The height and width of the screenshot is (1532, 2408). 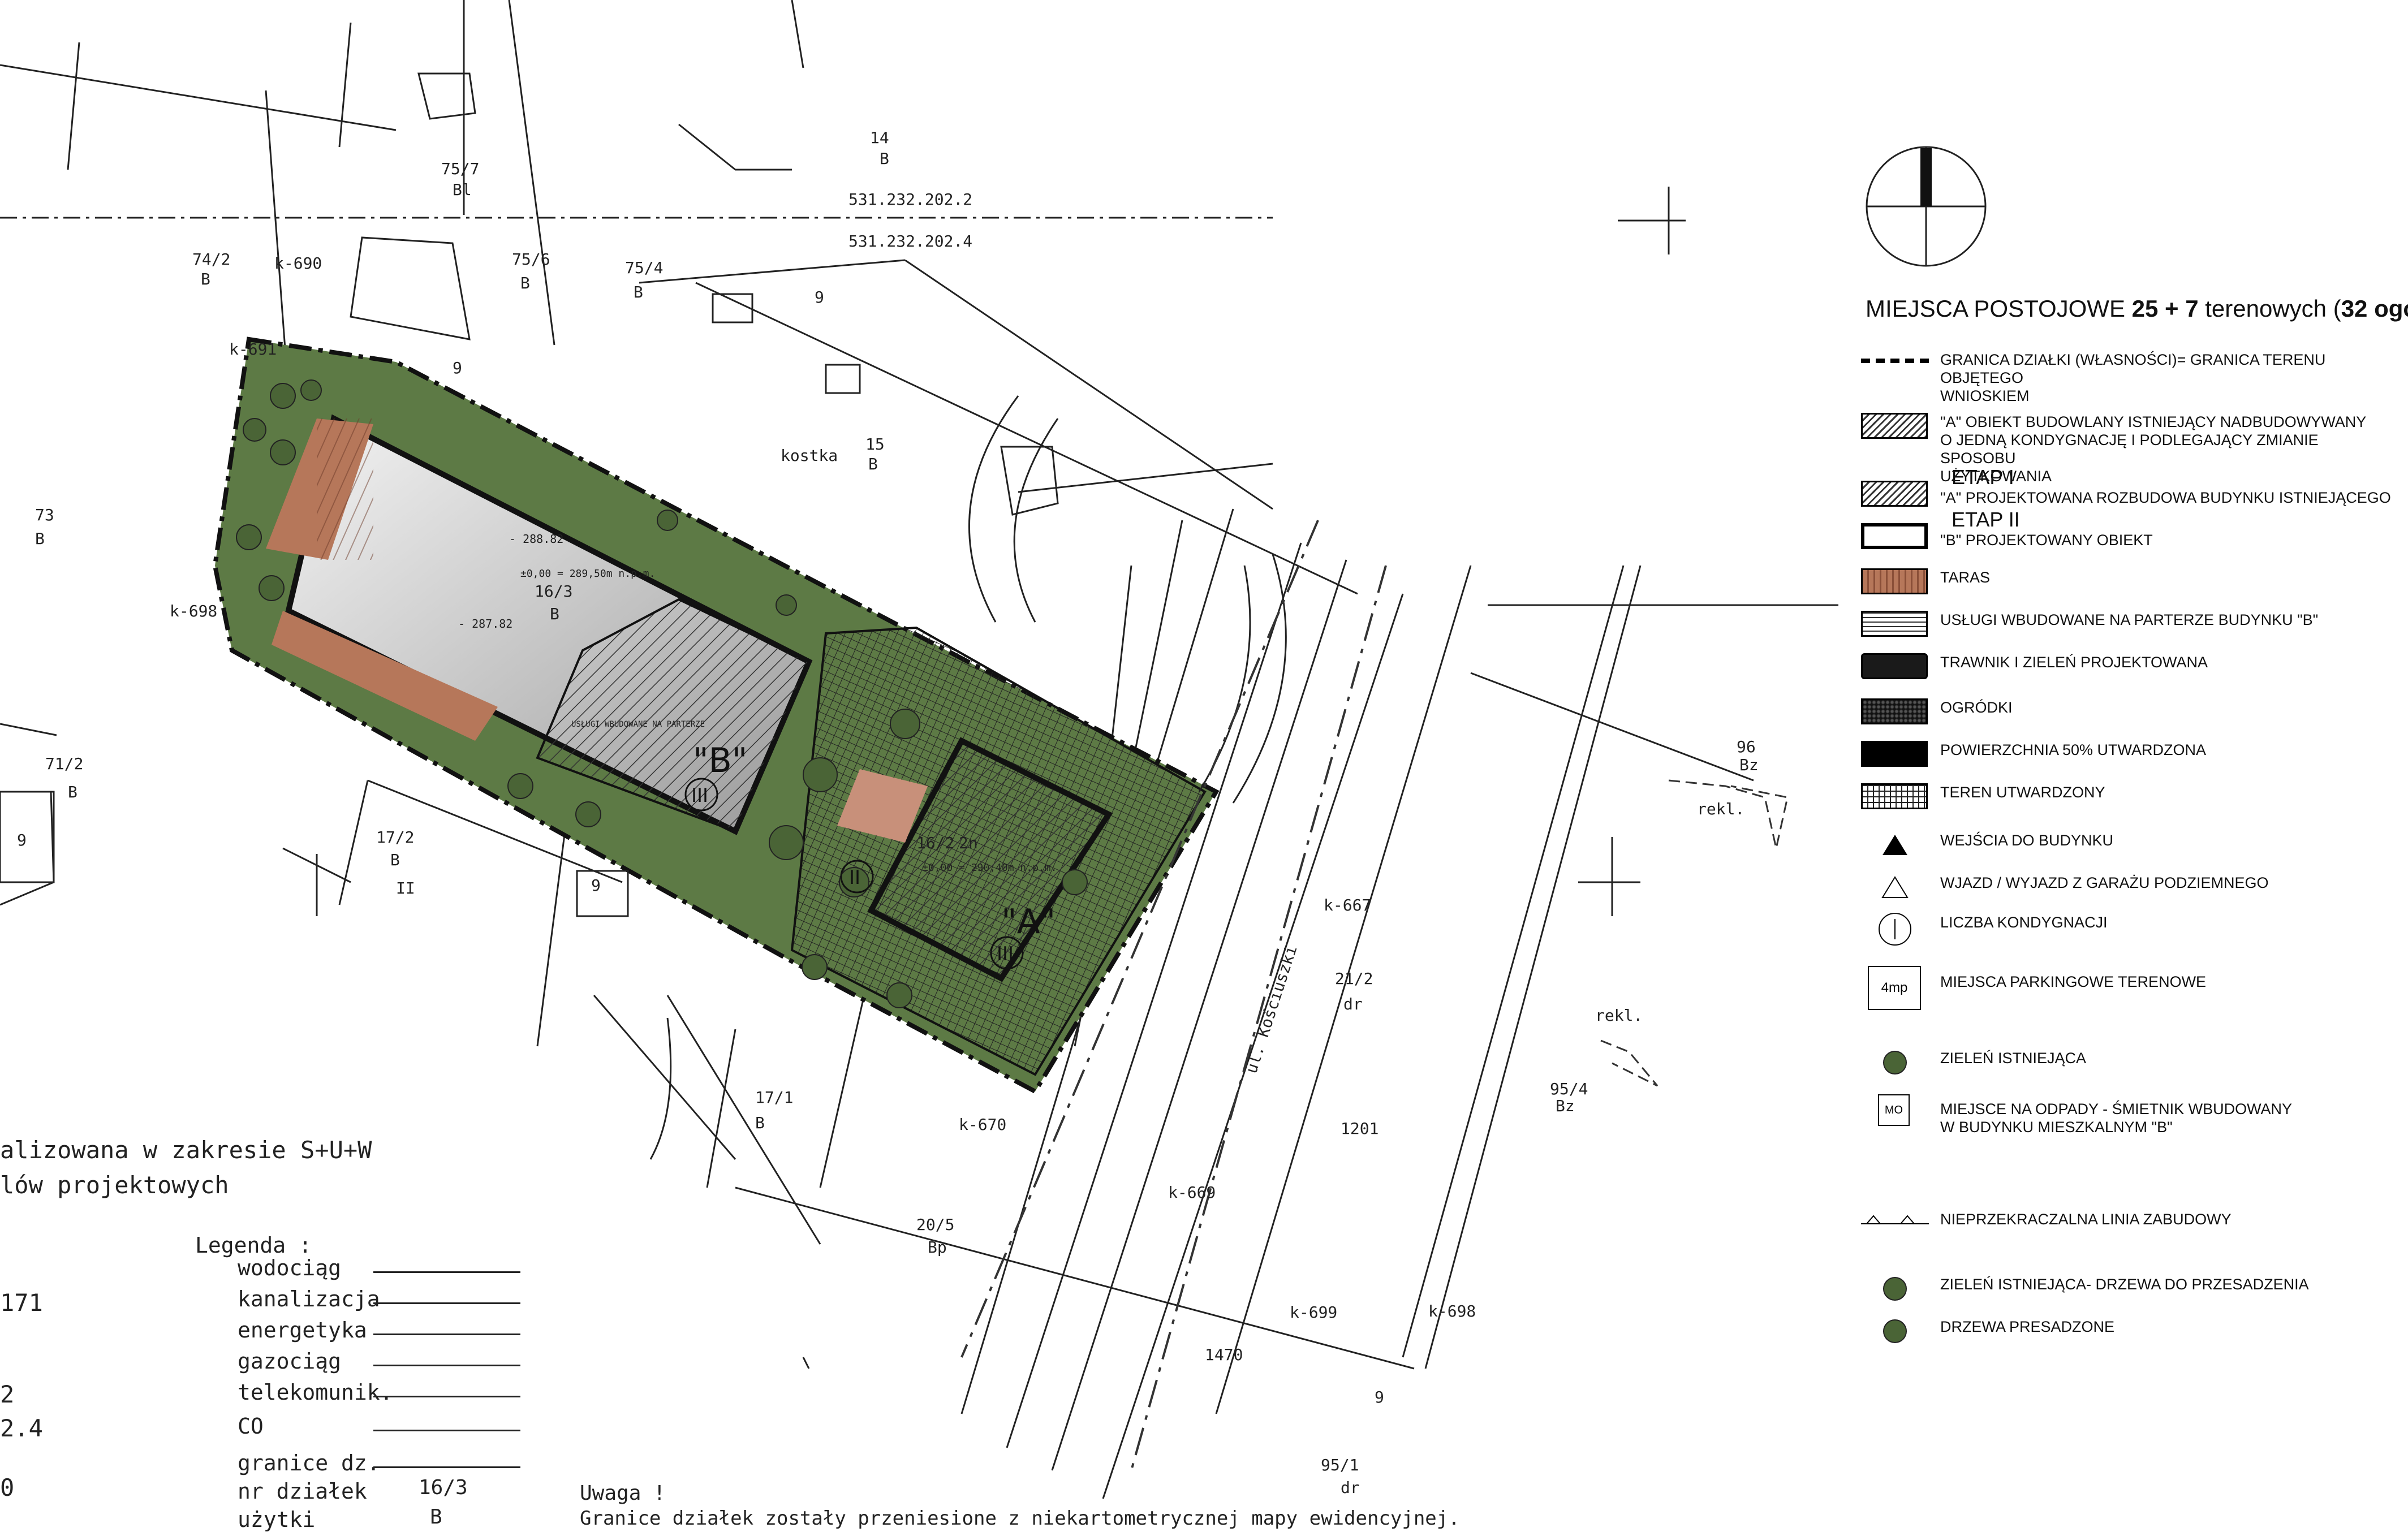 I want to click on plot-75-4-use: B, so click(x=638, y=292).